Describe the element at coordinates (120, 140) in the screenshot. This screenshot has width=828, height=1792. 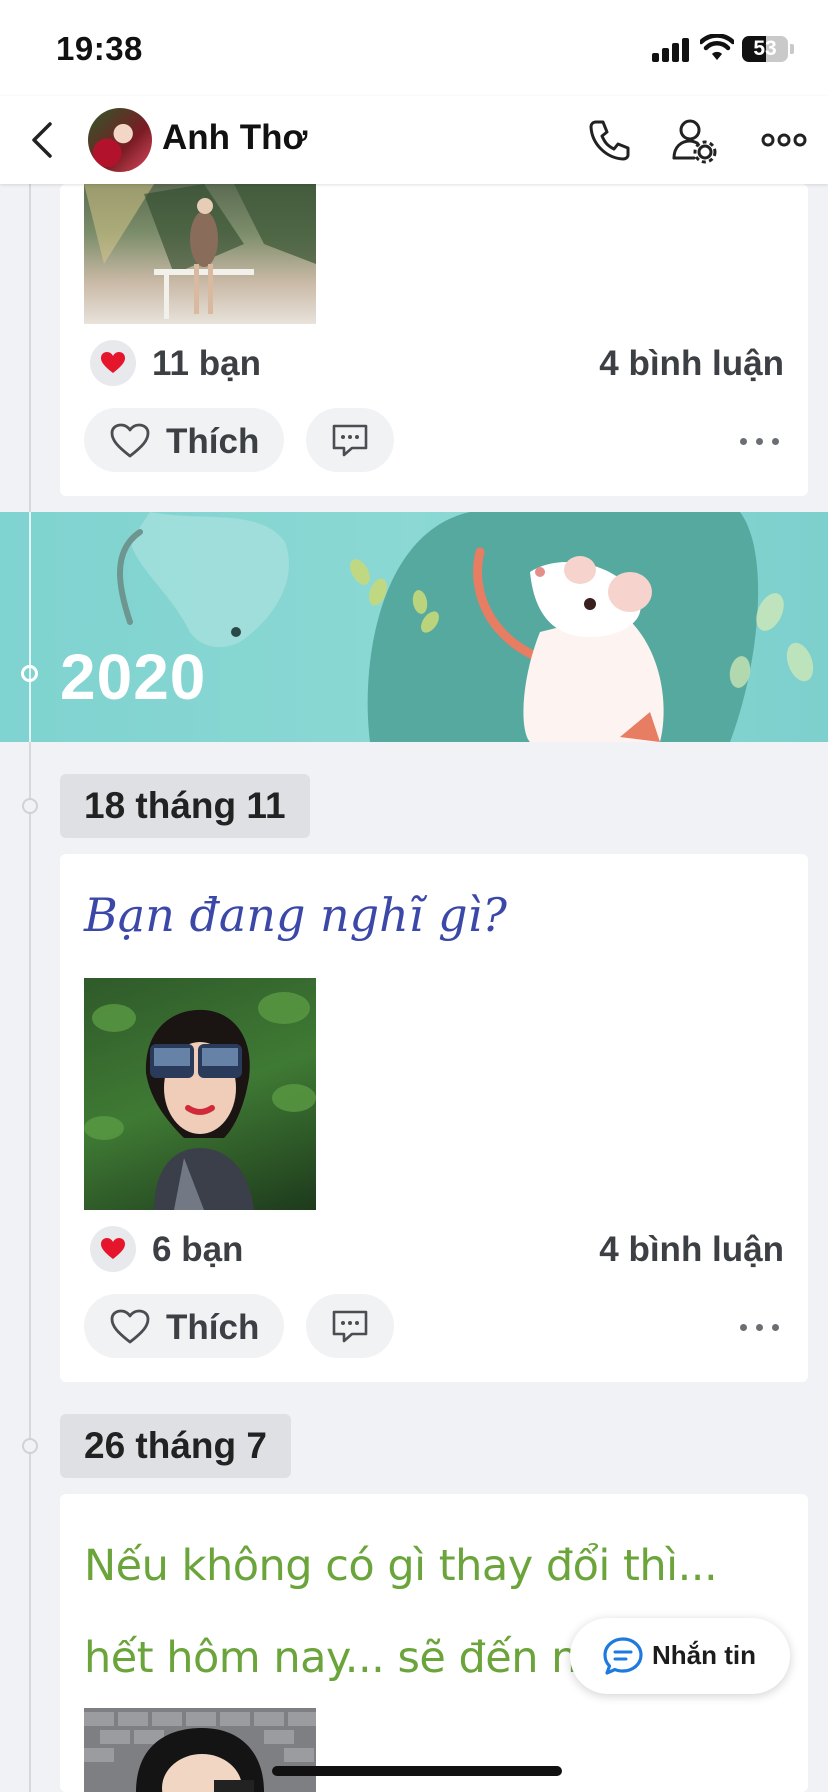
I see `avatar` at that location.